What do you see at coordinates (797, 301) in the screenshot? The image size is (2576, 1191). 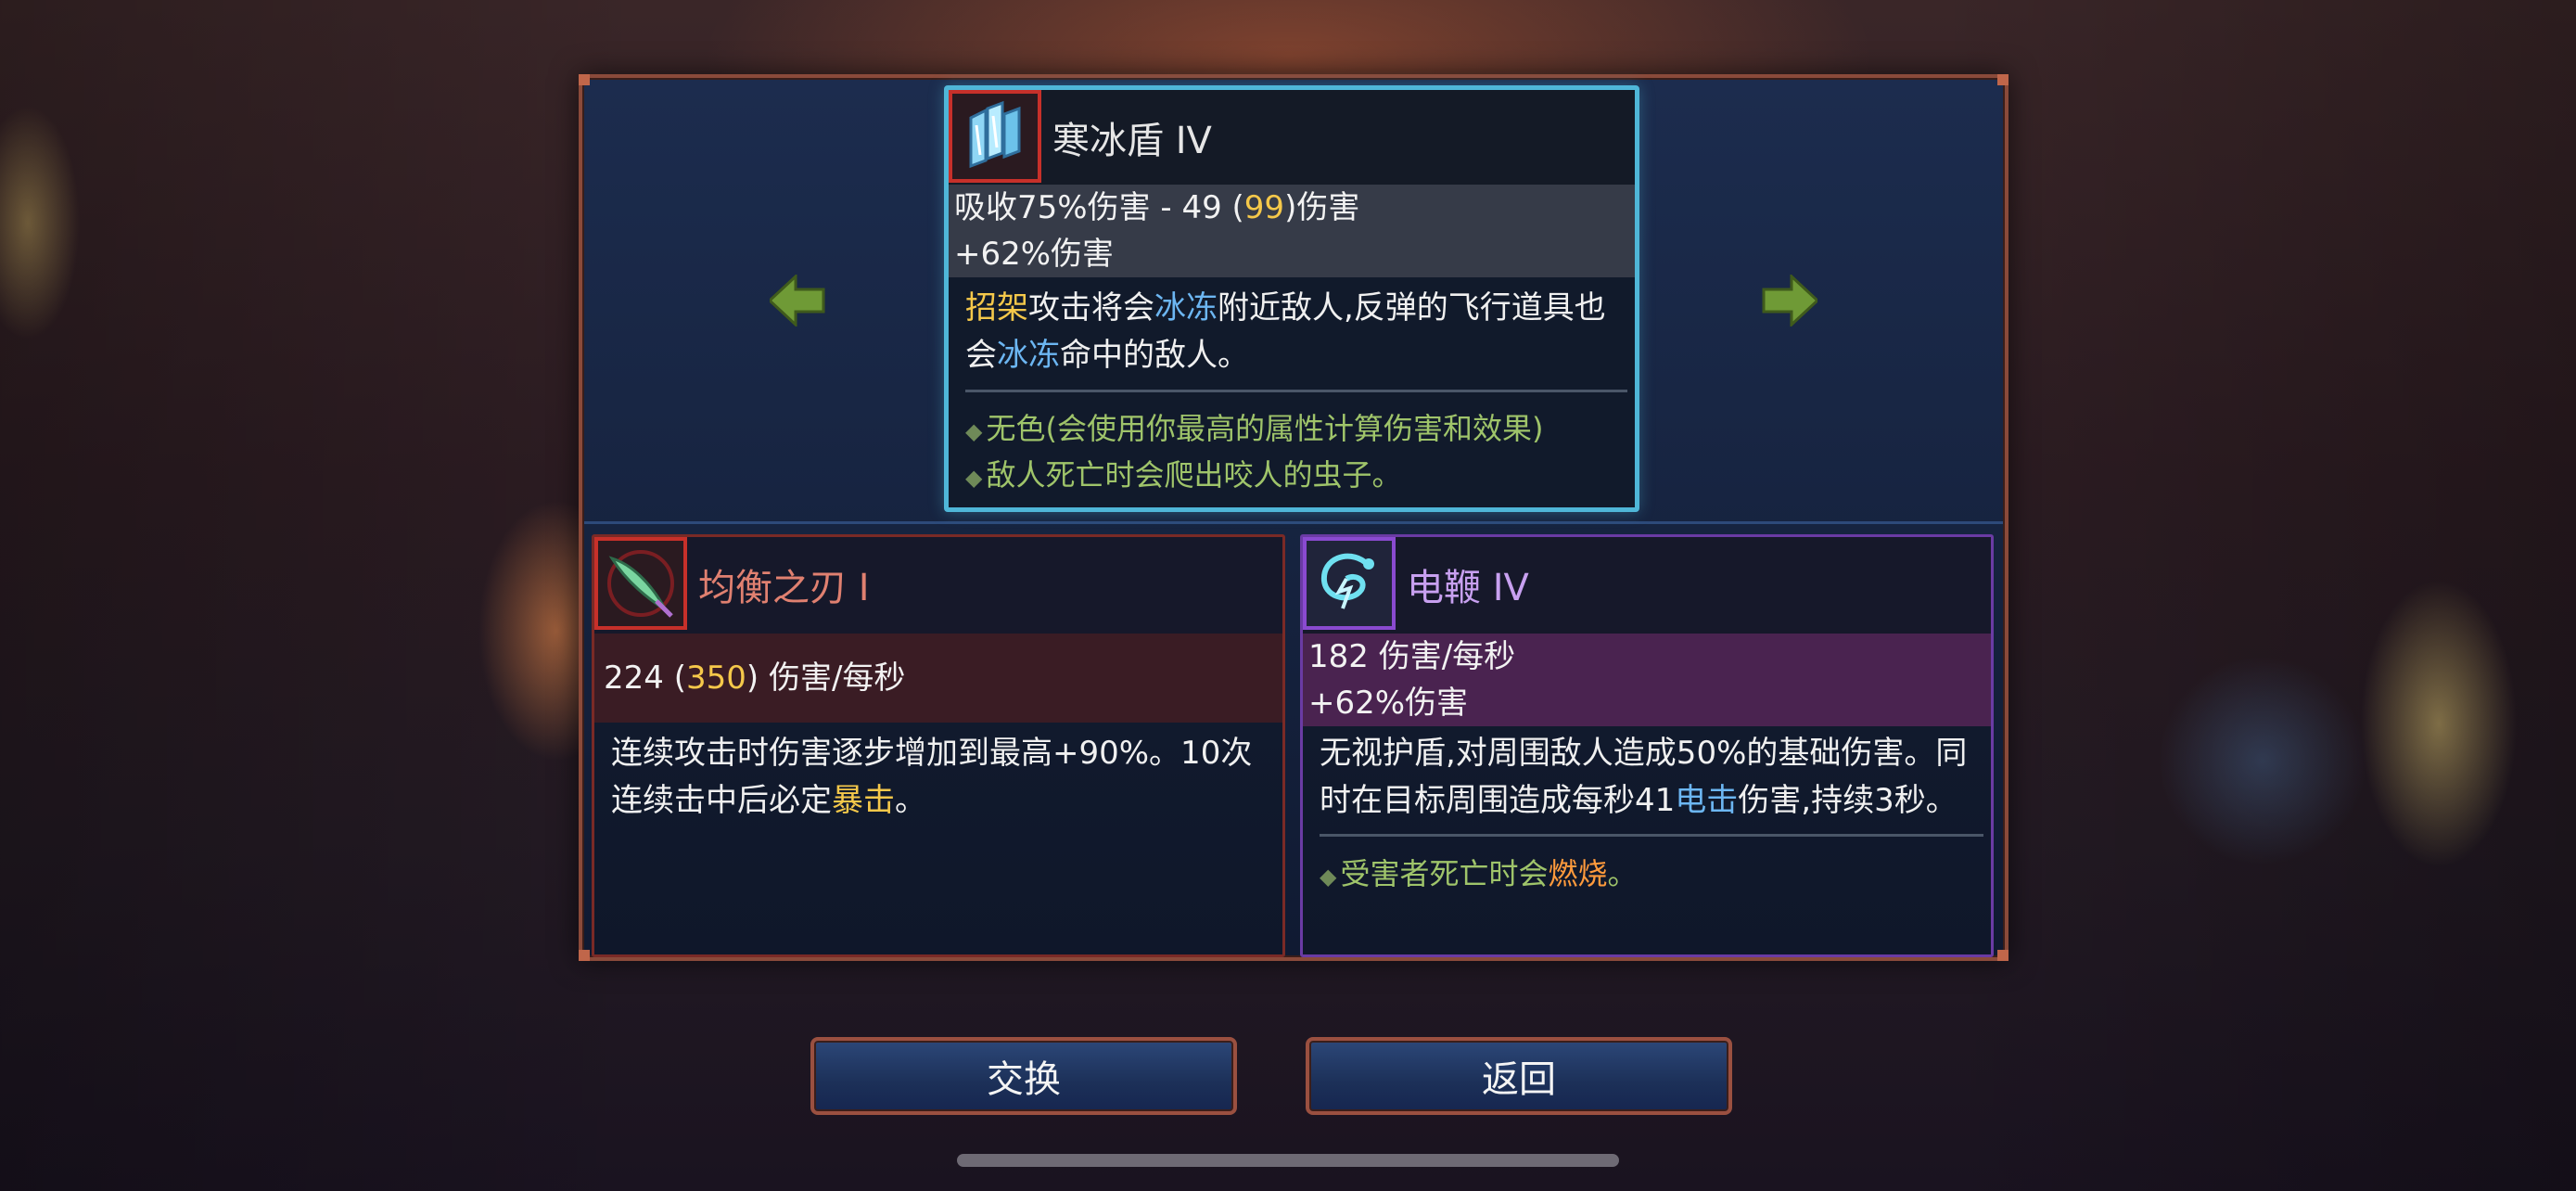 I see `arrow-left-icon` at bounding box center [797, 301].